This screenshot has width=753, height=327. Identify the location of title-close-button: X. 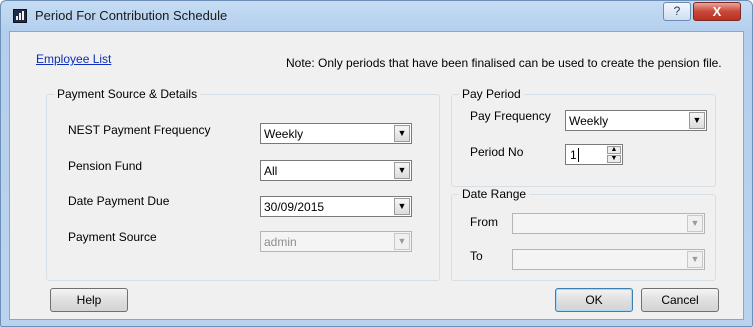
(717, 11).